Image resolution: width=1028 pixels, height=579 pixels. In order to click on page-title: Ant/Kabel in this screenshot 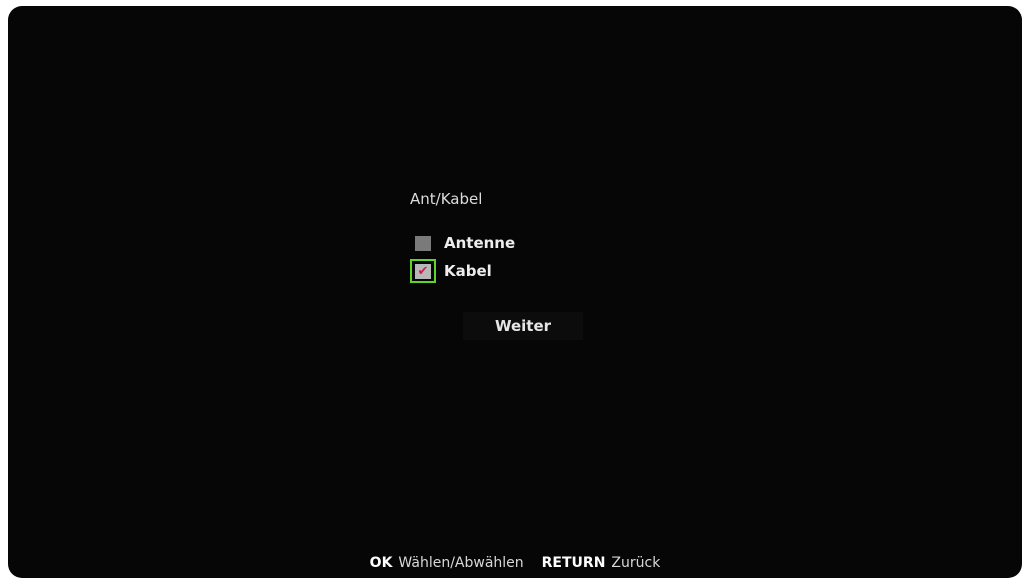, I will do `click(446, 199)`.